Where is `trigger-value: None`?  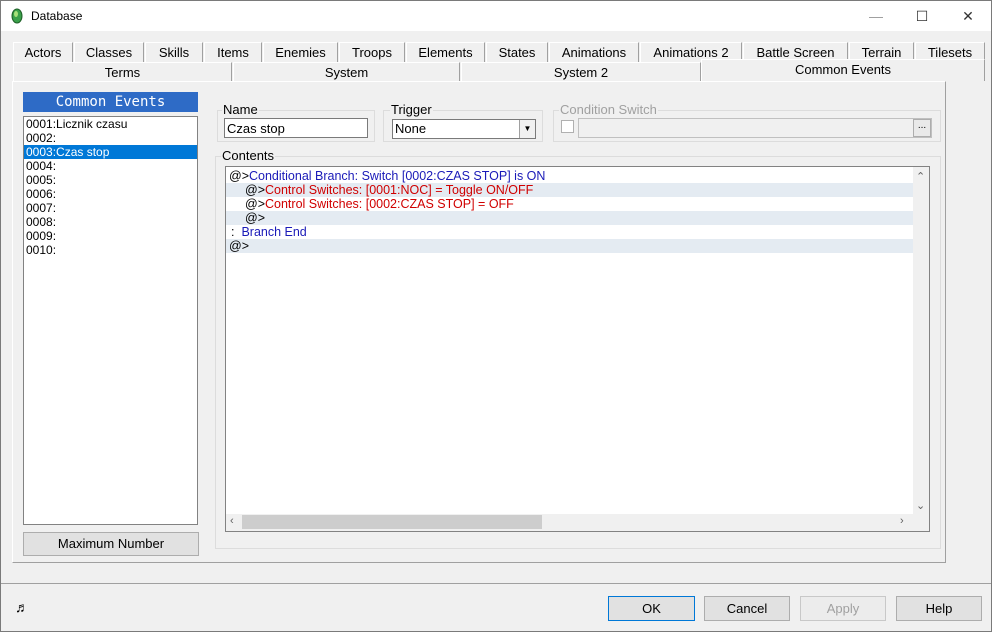
trigger-value: None is located at coordinates (411, 128).